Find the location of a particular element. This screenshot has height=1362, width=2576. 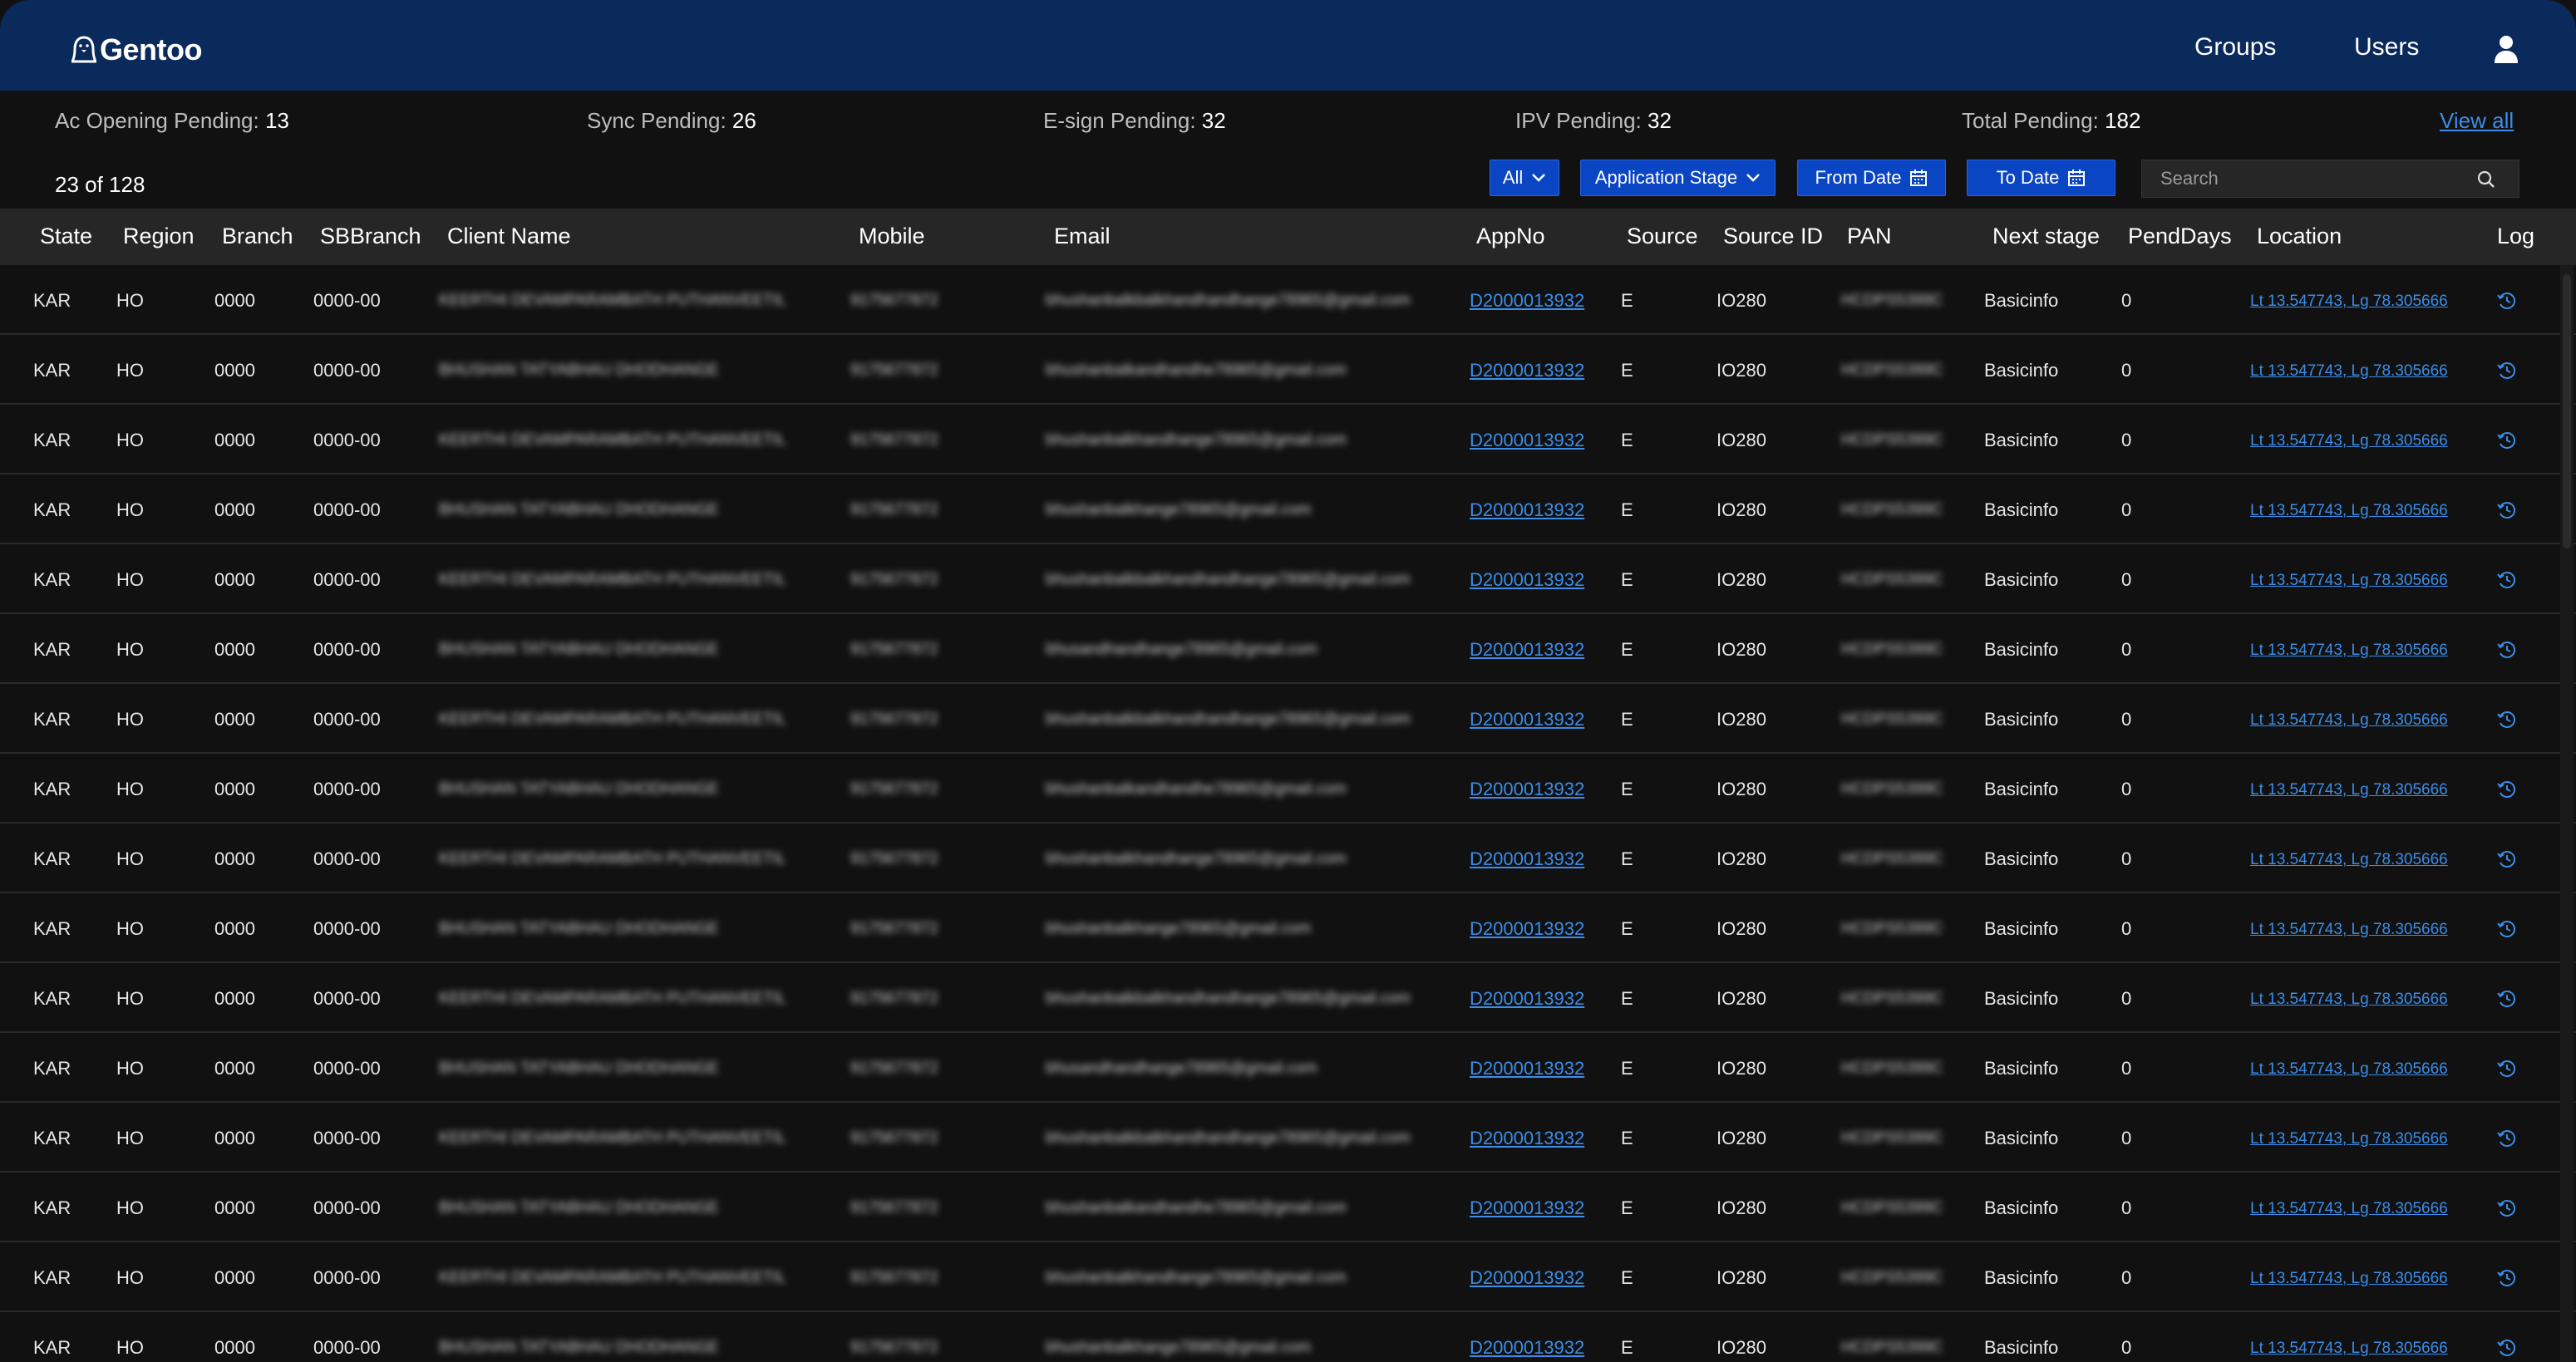

col-header-region: Region is located at coordinates (159, 236).